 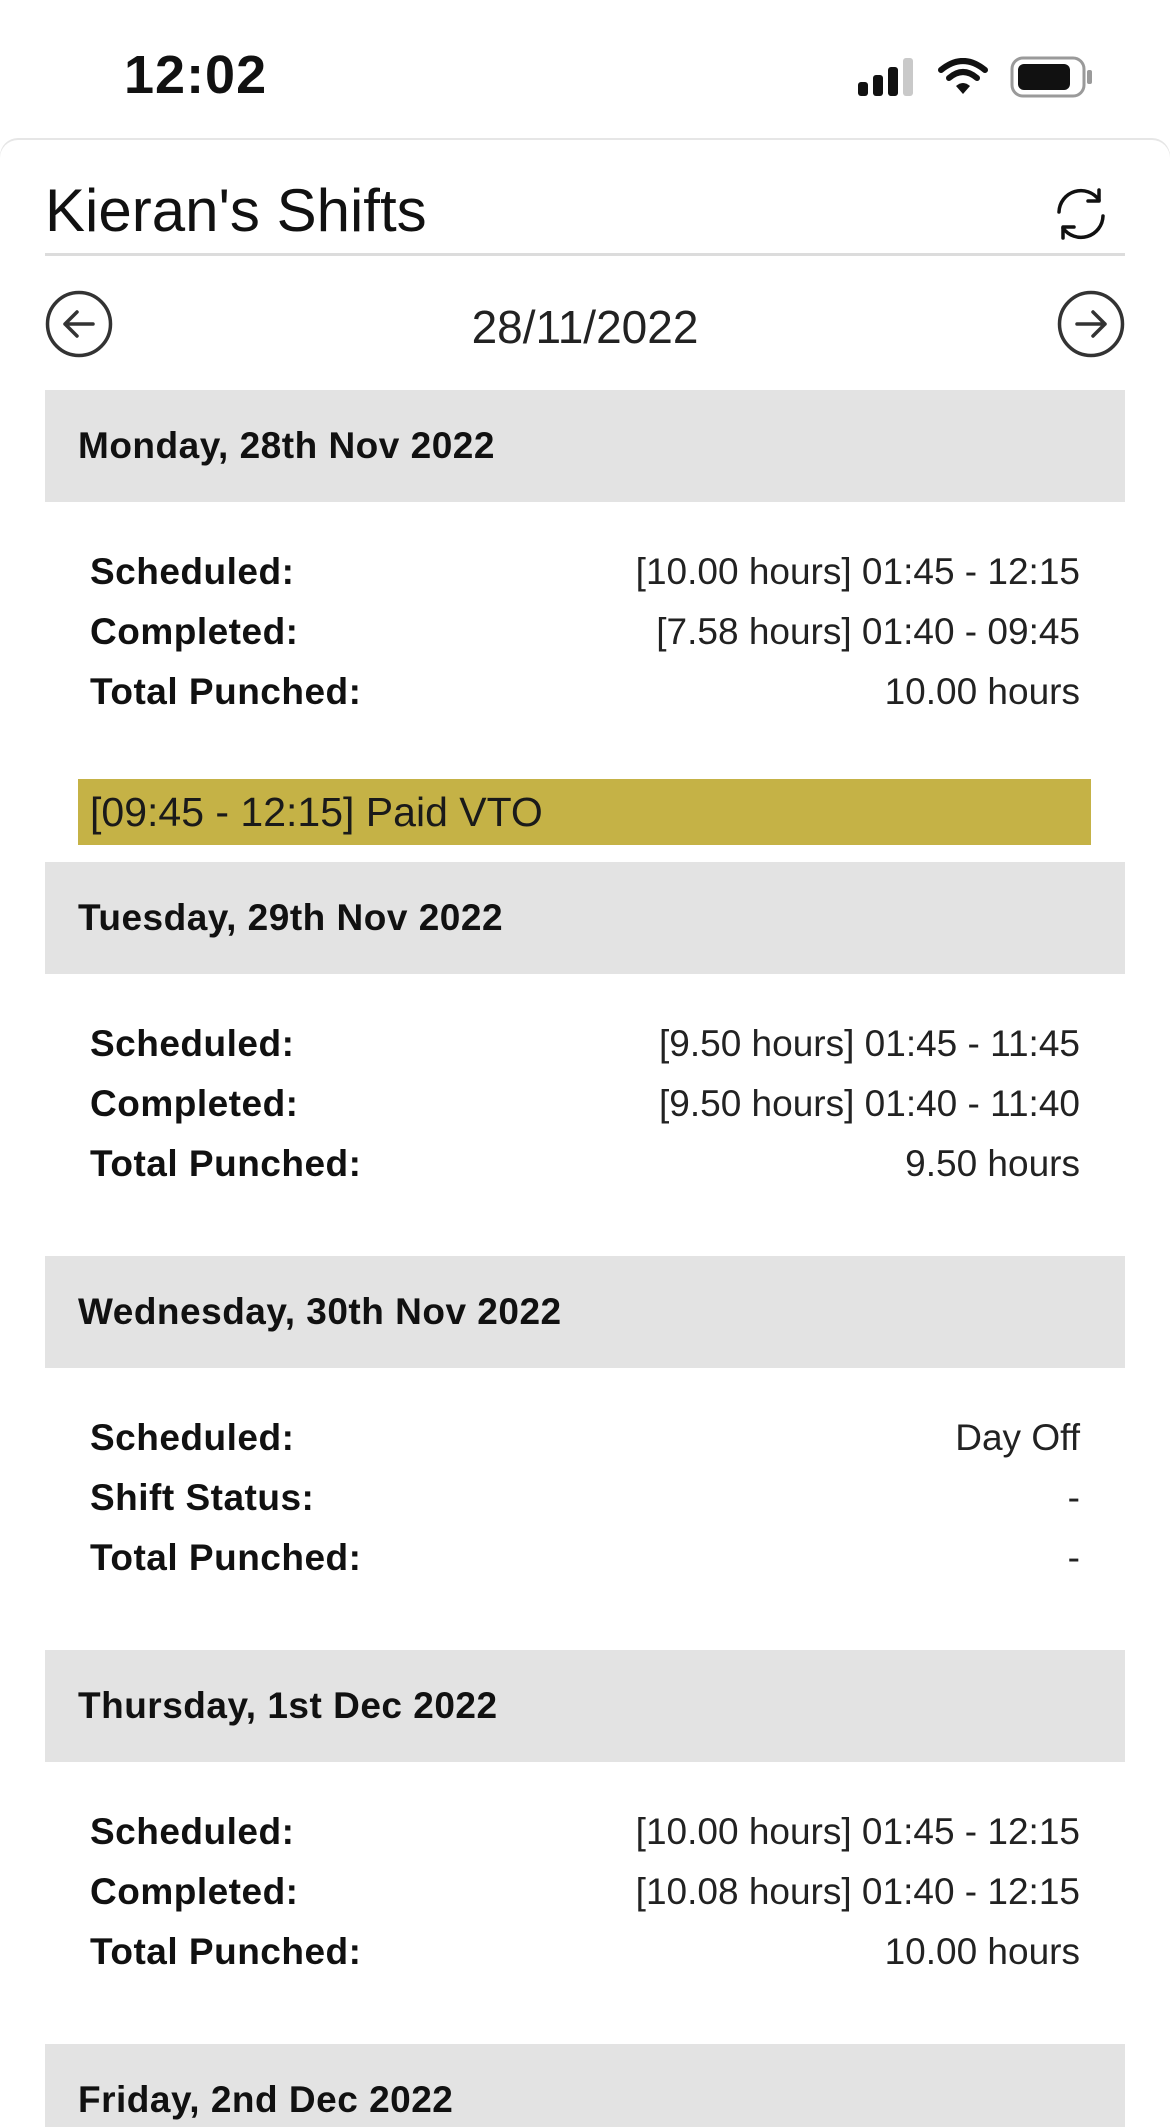 I want to click on row-value: [9.50 hours] 01:45 - 11:45, so click(x=869, y=1043).